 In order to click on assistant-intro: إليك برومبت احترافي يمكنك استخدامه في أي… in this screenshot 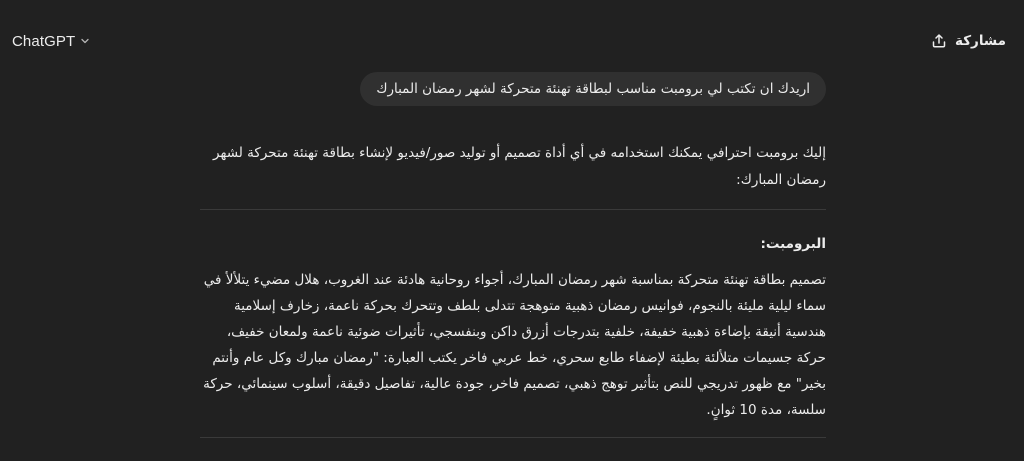, I will do `click(519, 166)`.